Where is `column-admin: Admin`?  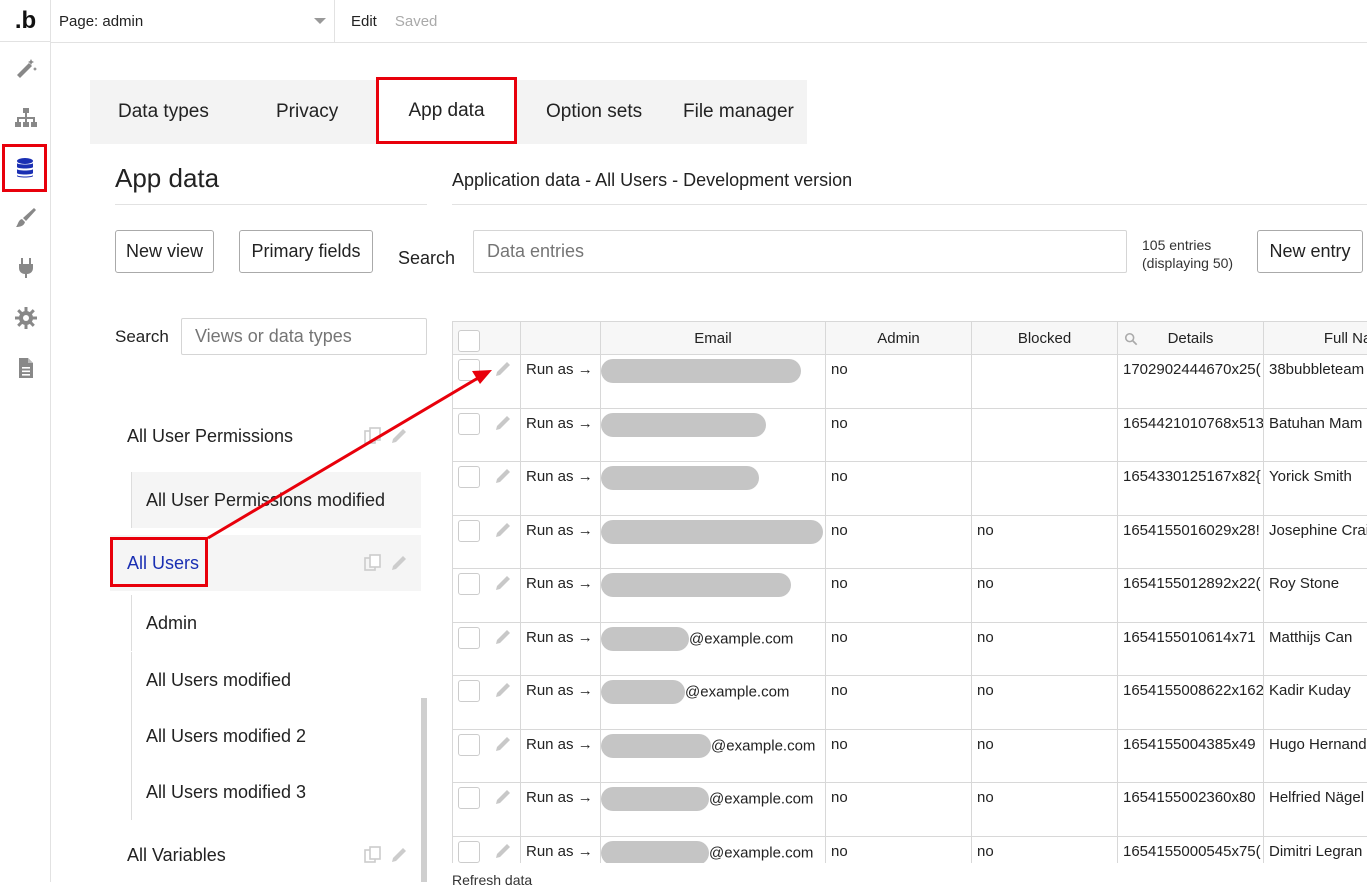 column-admin: Admin is located at coordinates (899, 338).